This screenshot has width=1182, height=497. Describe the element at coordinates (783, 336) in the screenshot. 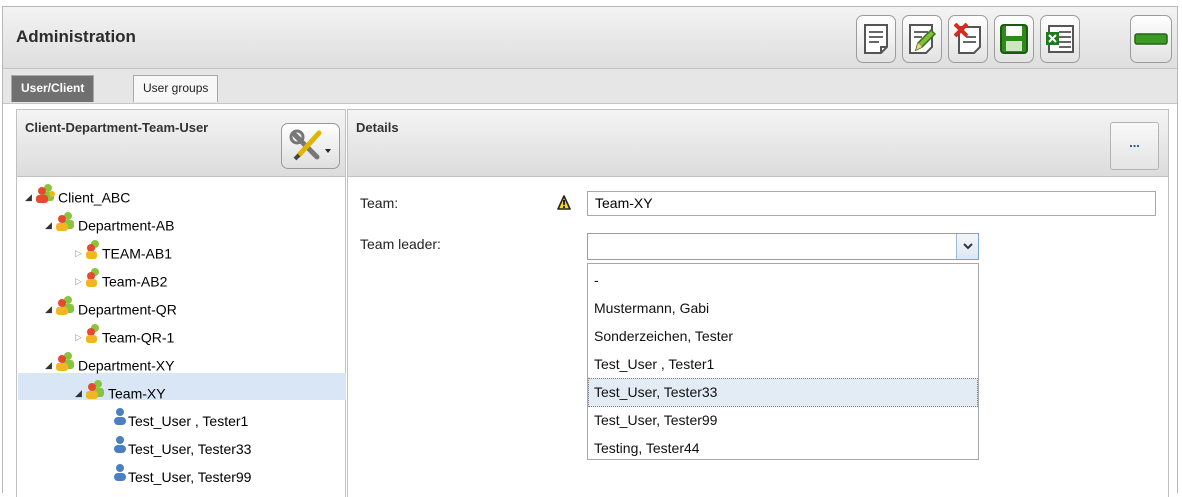

I see `dropdown-option: Sonderzeichen, Tester` at that location.